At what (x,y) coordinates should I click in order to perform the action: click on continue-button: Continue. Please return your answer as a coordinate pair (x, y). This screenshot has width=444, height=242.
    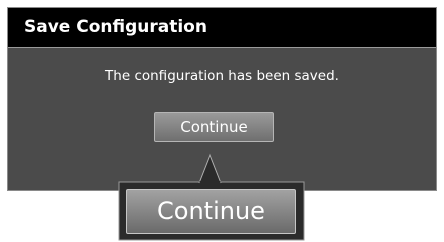
    Looking at the image, I should click on (214, 127).